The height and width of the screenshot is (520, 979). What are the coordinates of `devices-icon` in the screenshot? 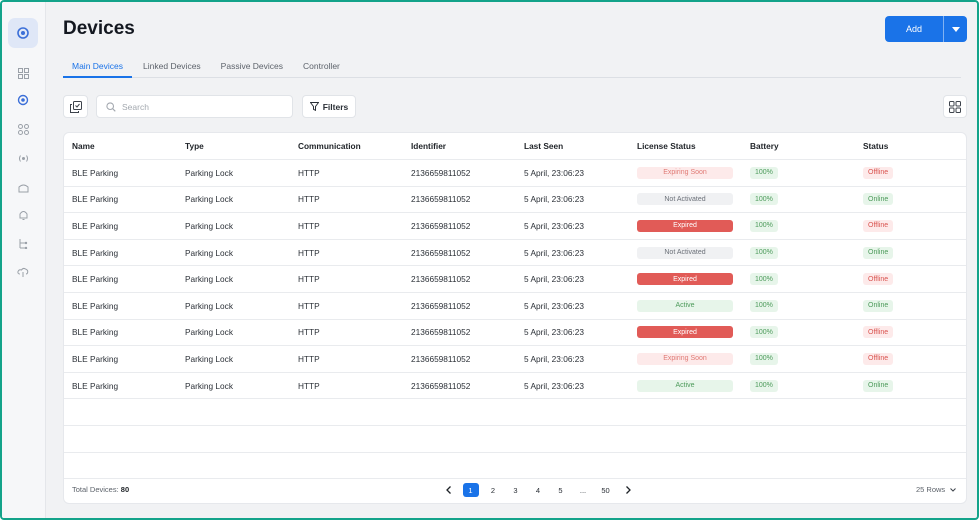 It's located at (23, 100).